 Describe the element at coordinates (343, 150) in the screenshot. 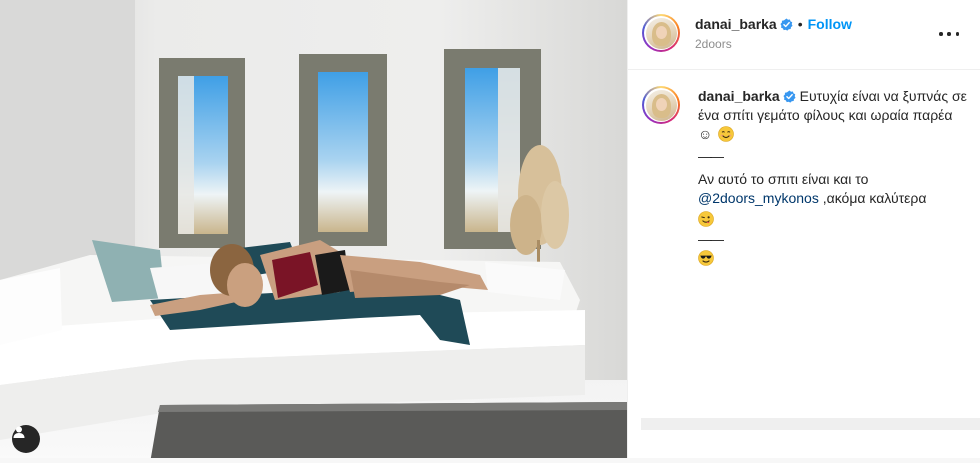

I see `window-middle` at that location.